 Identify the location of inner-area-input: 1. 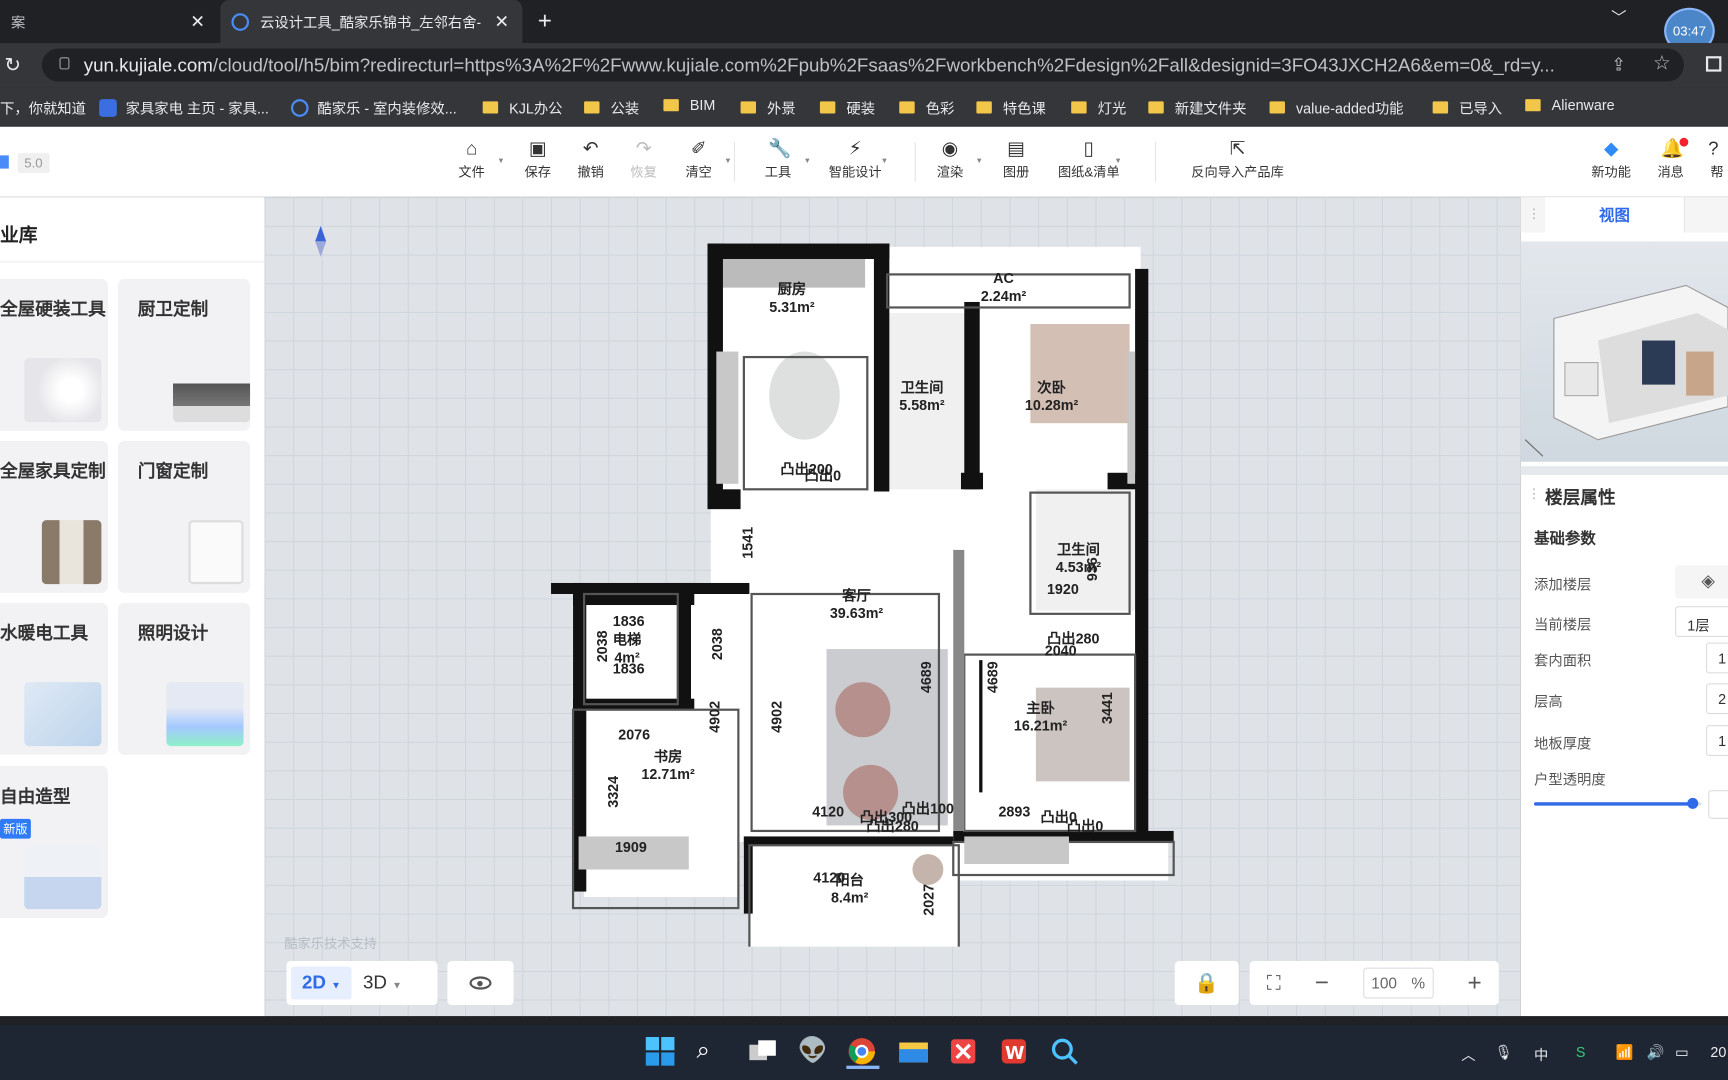
(1716, 658).